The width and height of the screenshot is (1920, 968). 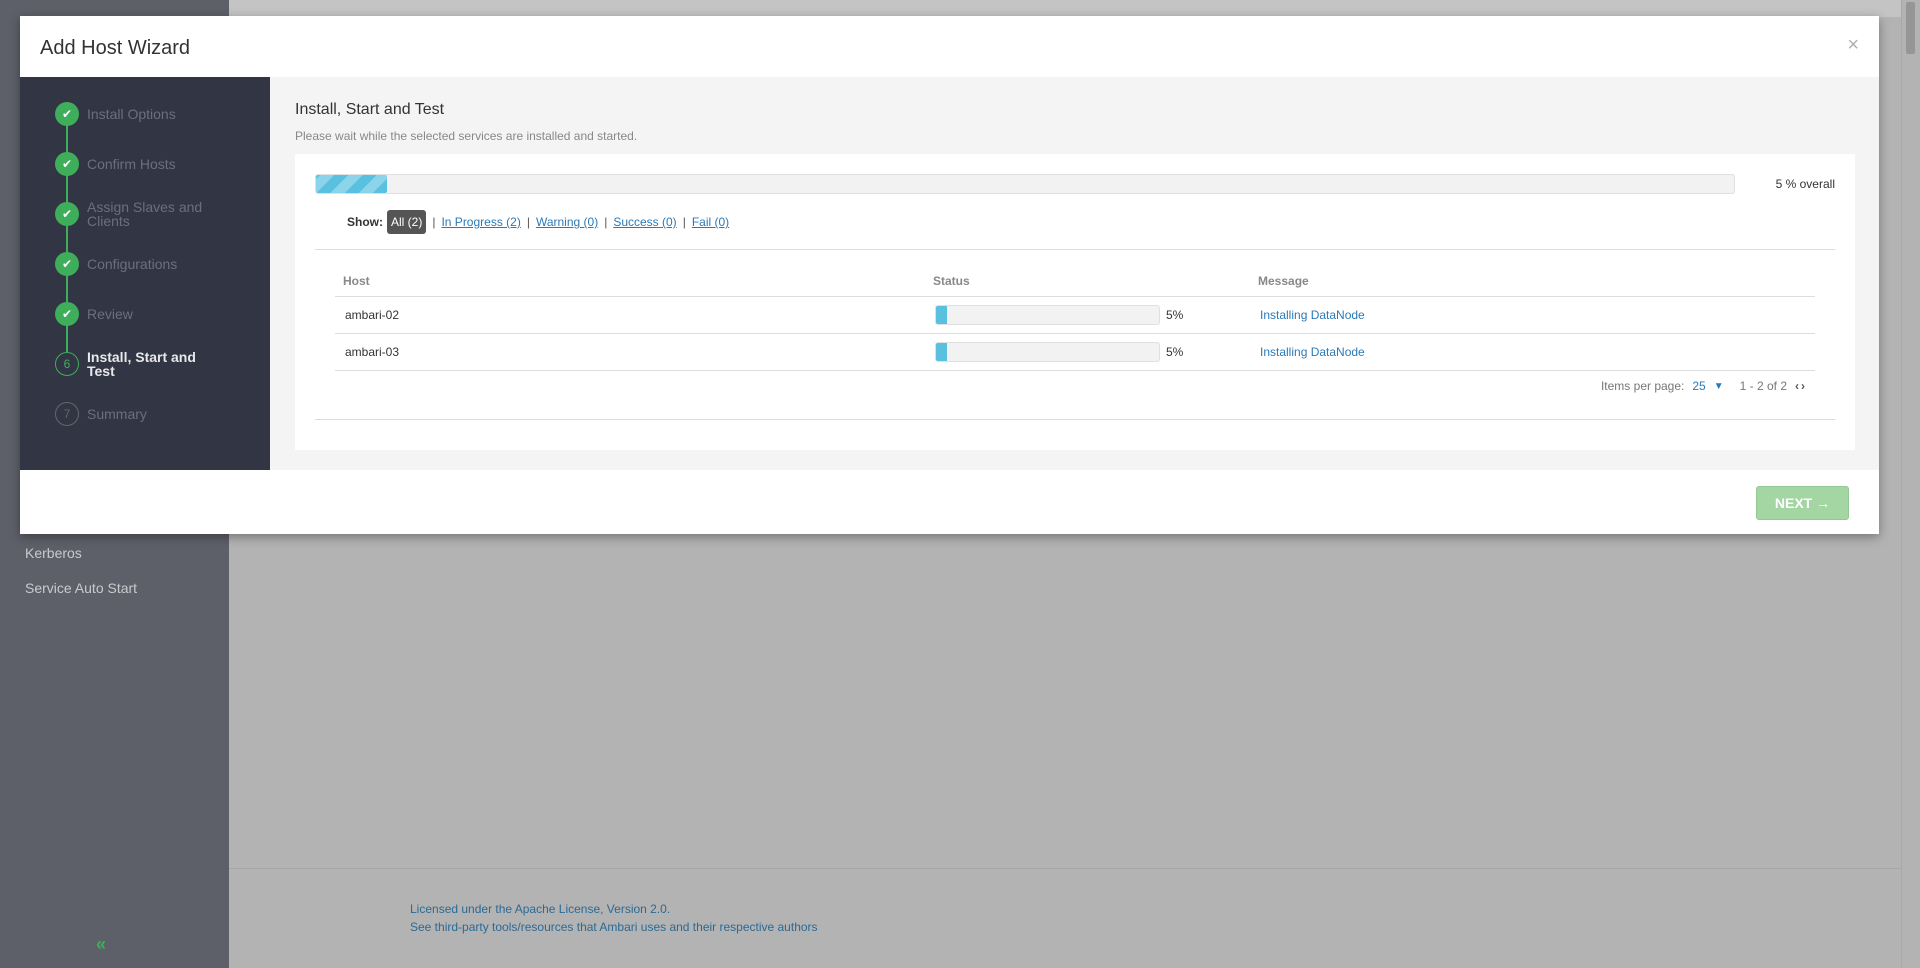 I want to click on chevron-down-icon: ▼, so click(x=1719, y=386).